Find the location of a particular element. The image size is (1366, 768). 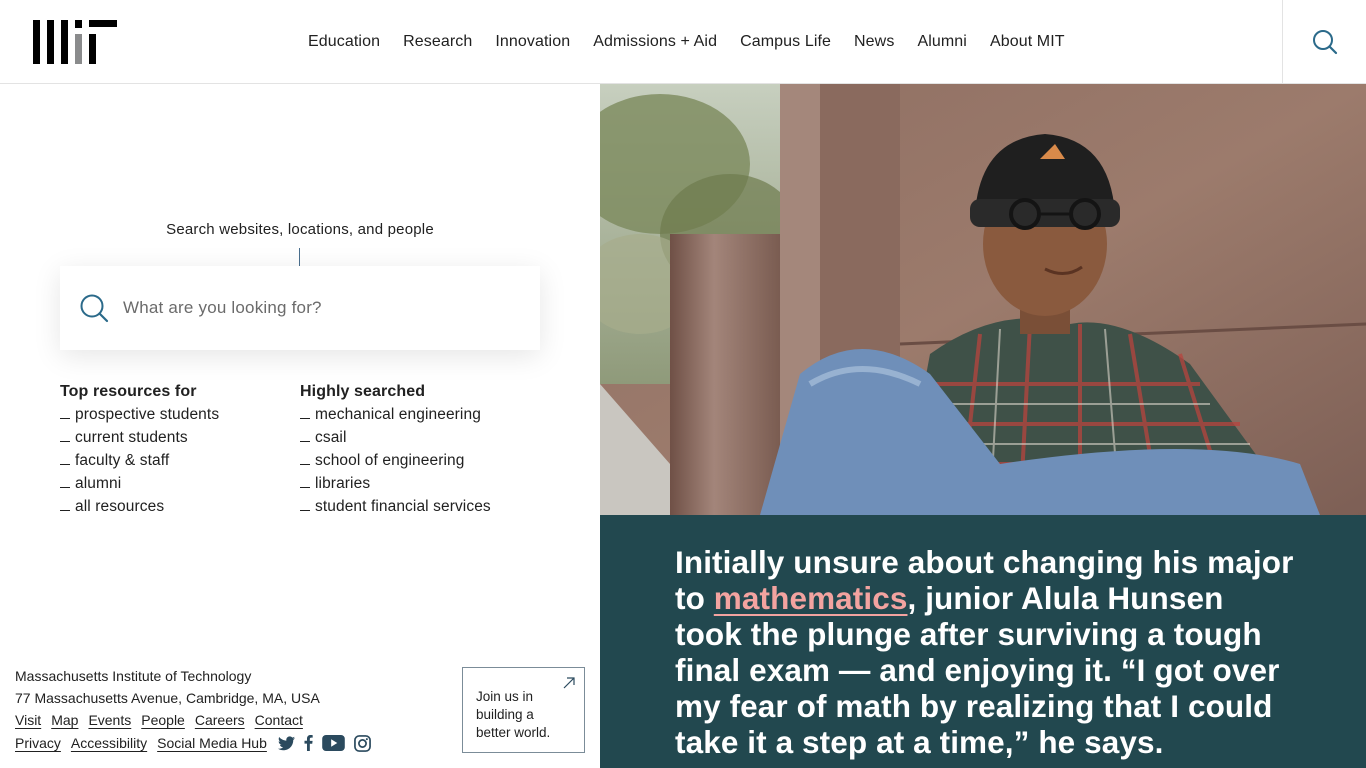

search-connector-line is located at coordinates (299, 257).